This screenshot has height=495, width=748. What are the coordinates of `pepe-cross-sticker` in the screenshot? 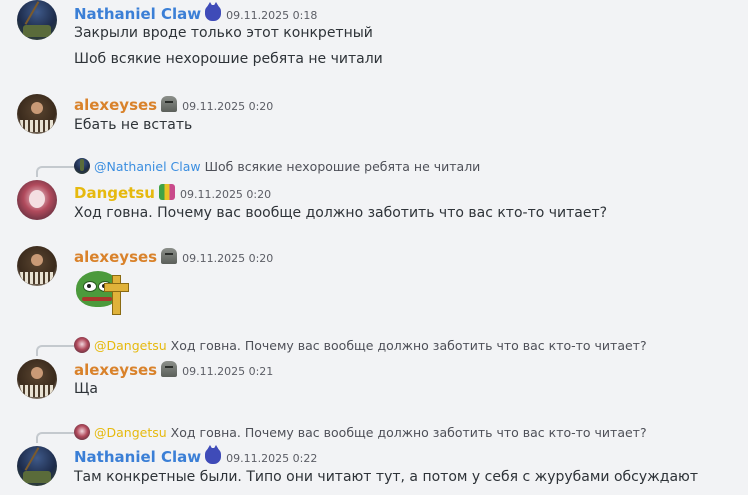 It's located at (103, 292).